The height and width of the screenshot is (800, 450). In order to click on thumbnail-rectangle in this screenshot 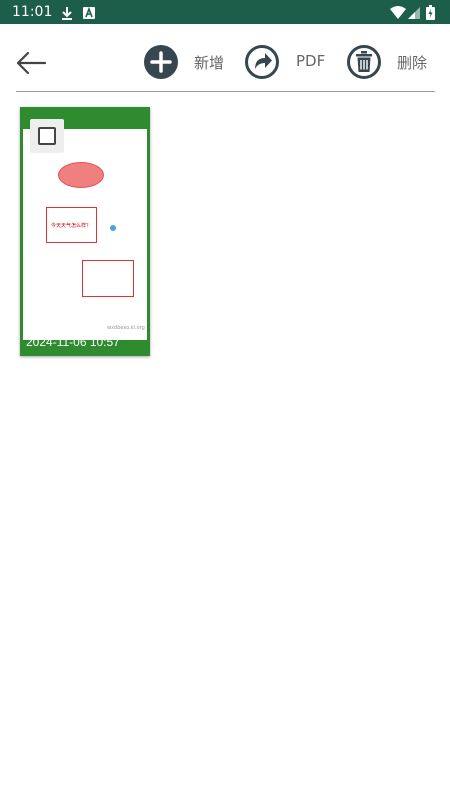, I will do `click(108, 278)`.